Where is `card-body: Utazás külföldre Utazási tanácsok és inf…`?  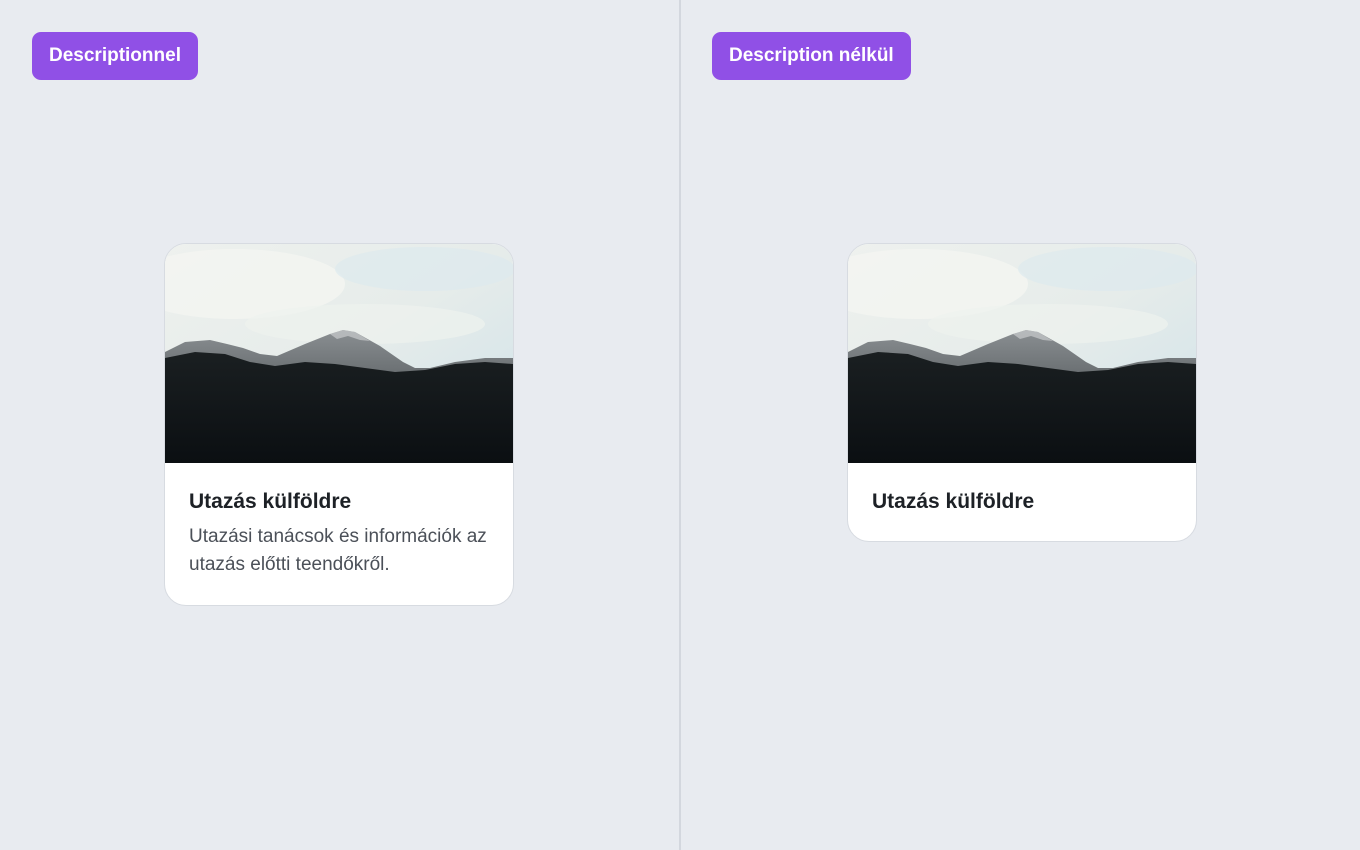
card-body: Utazás külföldre Utazási tanácsok és inf… is located at coordinates (339, 534).